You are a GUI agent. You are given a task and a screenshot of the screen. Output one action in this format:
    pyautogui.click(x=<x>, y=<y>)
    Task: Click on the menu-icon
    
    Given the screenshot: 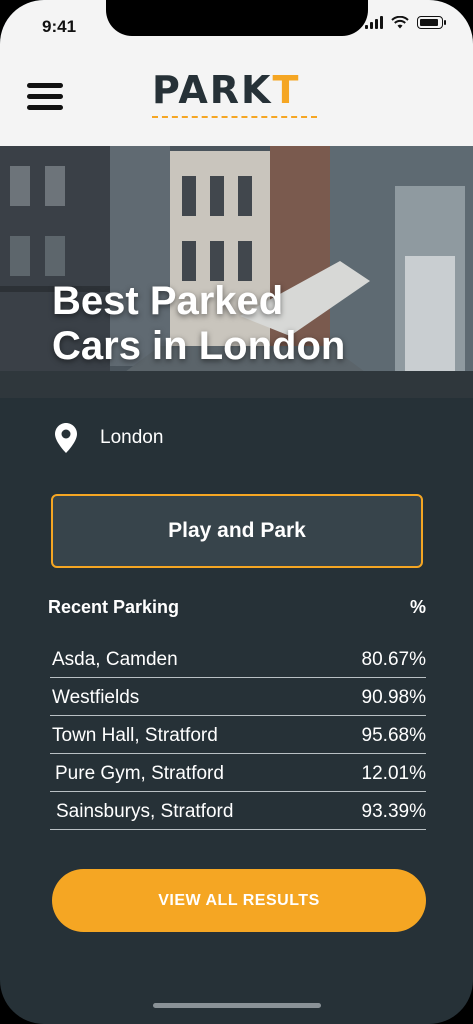 What is the action you would take?
    pyautogui.click(x=45, y=97)
    